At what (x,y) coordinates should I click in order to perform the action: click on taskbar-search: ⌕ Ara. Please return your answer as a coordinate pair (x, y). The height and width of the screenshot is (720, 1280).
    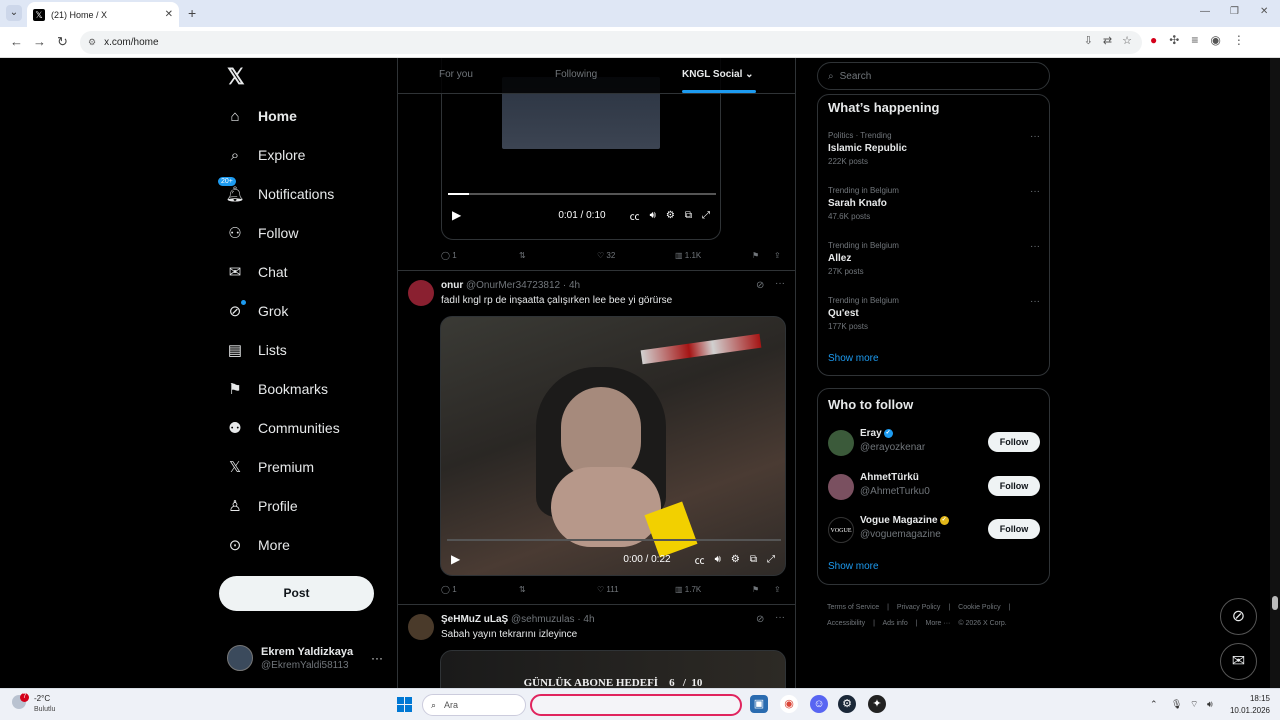
    Looking at the image, I should click on (474, 705).